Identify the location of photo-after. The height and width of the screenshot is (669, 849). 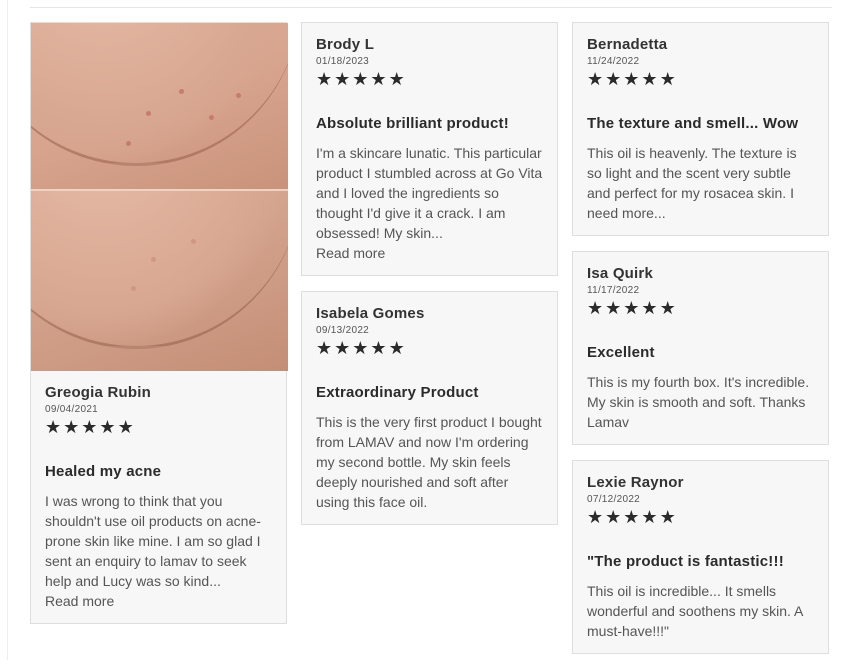
(159, 281).